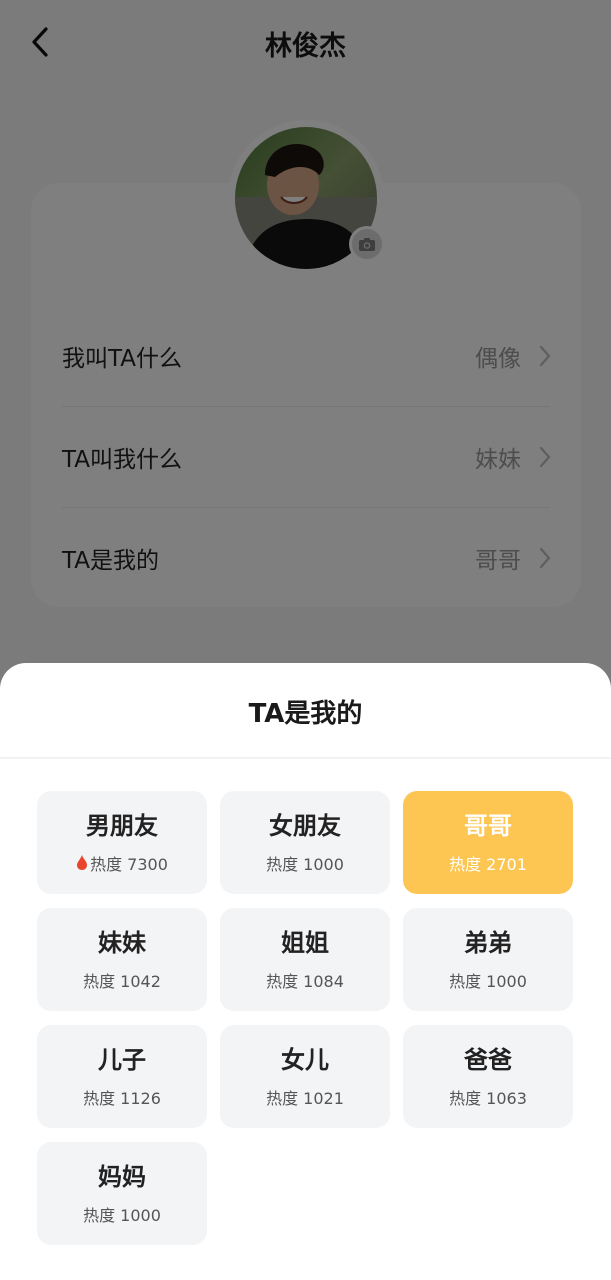  I want to click on option-name: 女朋友, so click(305, 825).